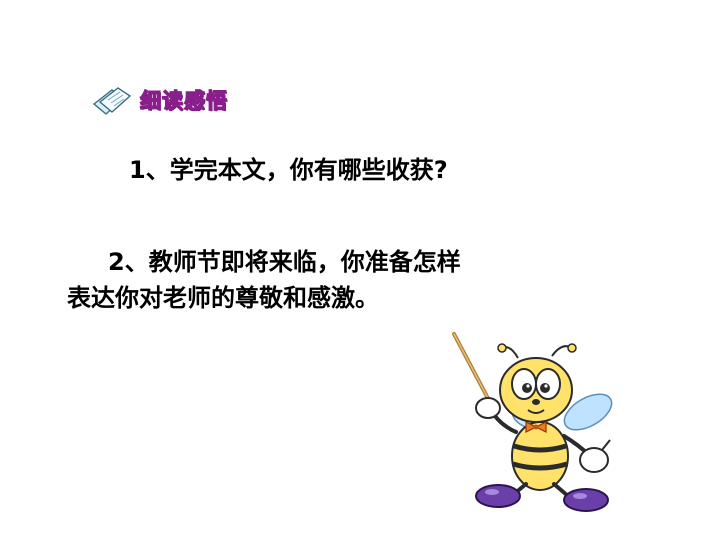 This screenshot has width=720, height=540. I want to click on glove-right, so click(594, 460).